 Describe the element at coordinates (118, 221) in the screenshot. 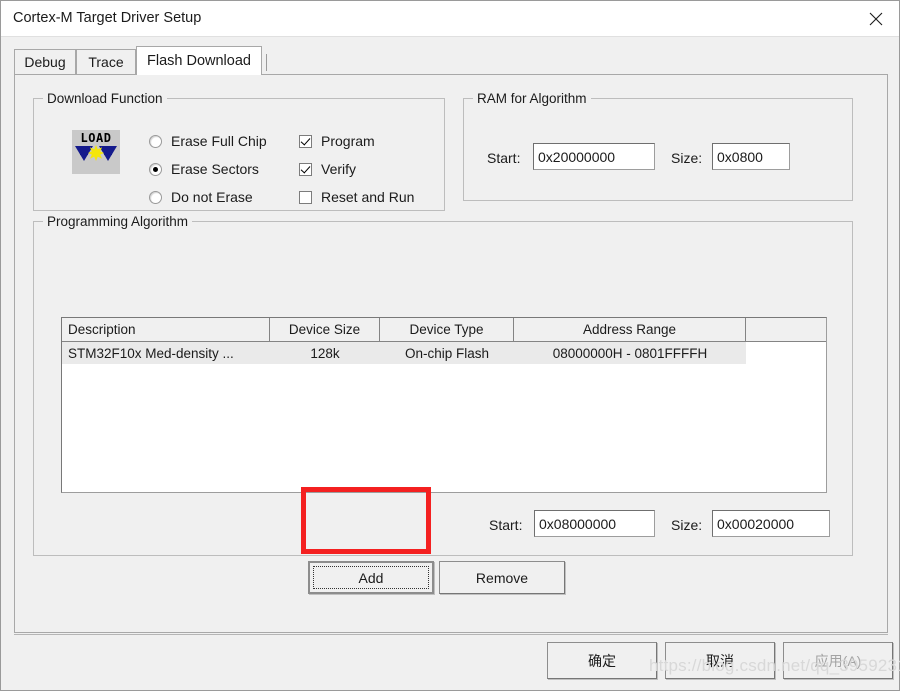

I see `programming-algorithm-title: Programming Algorithm` at that location.